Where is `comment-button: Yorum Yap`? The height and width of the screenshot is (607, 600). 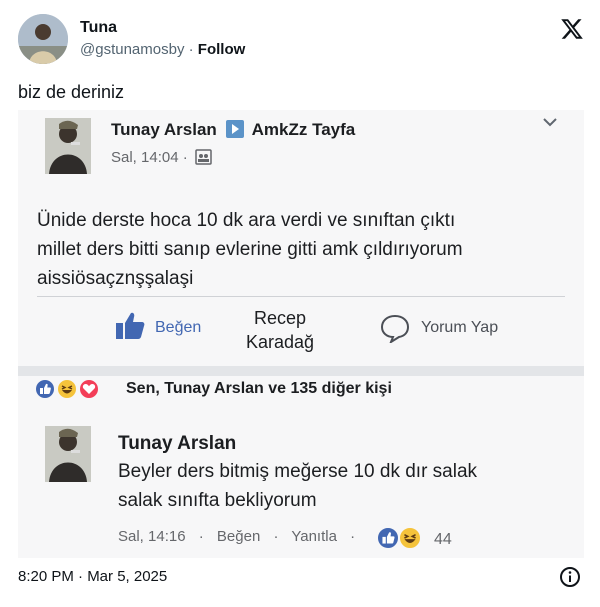 comment-button: Yorum Yap is located at coordinates (459, 328).